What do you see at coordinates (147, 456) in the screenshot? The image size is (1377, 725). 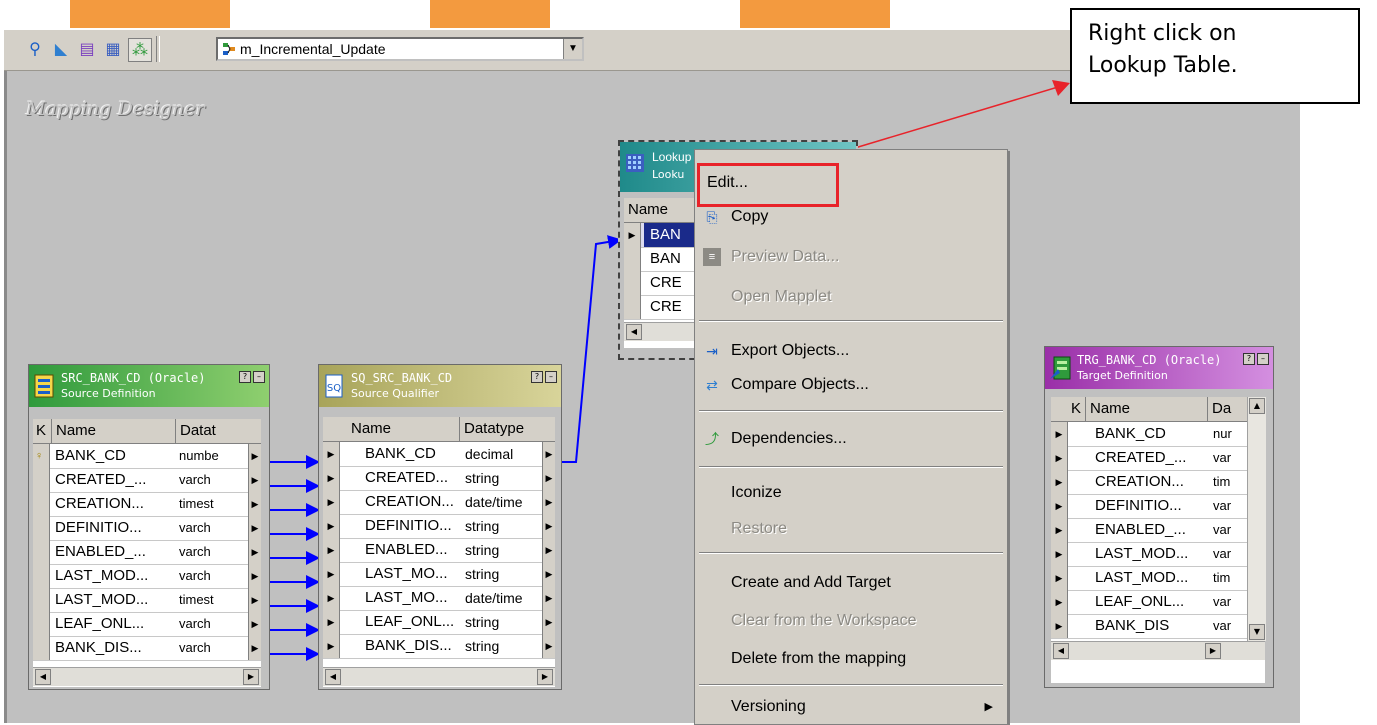 I see `table-row: ♀ BANK_CD numbe ▶` at bounding box center [147, 456].